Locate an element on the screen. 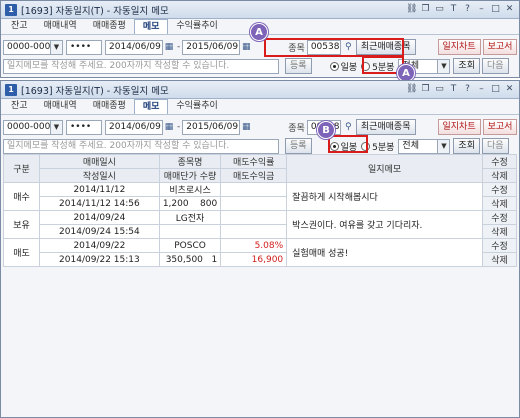 Image resolution: width=520 pixels, height=418 pixels. annotation-badge-b: B is located at coordinates (326, 130).